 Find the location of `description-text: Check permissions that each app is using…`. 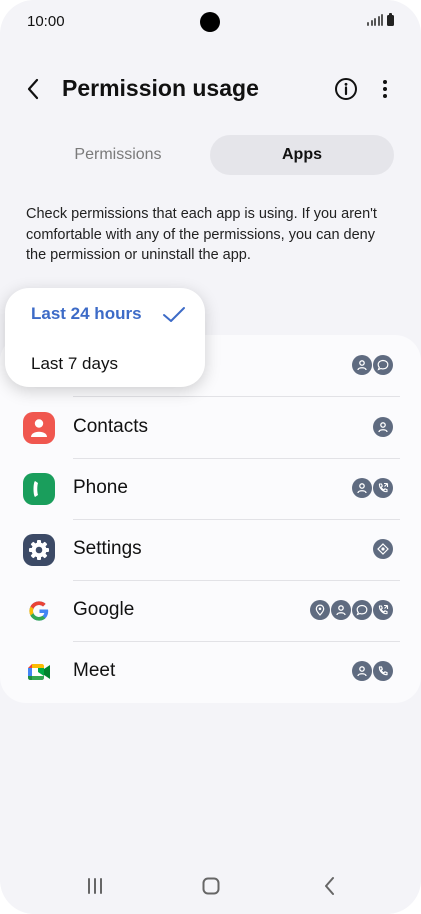

description-text: Check permissions that each app is using… is located at coordinates (201, 234).